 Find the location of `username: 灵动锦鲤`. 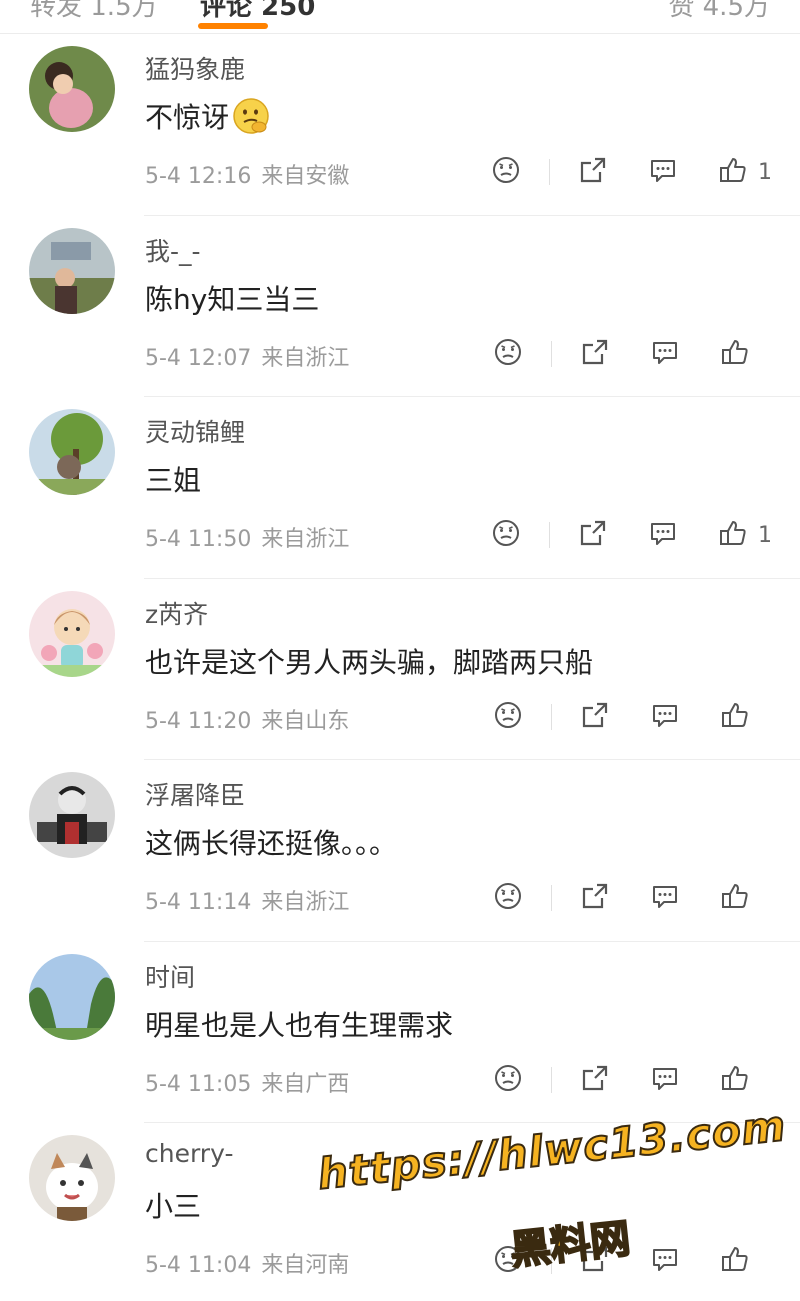

username: 灵动锦鲤 is located at coordinates (195, 431).